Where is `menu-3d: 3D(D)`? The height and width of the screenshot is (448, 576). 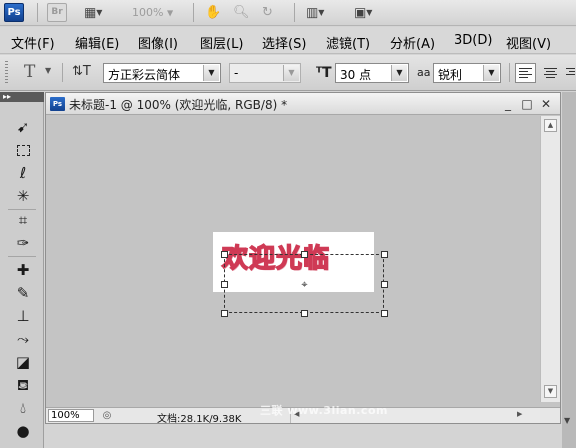 menu-3d: 3D(D) is located at coordinates (473, 40).